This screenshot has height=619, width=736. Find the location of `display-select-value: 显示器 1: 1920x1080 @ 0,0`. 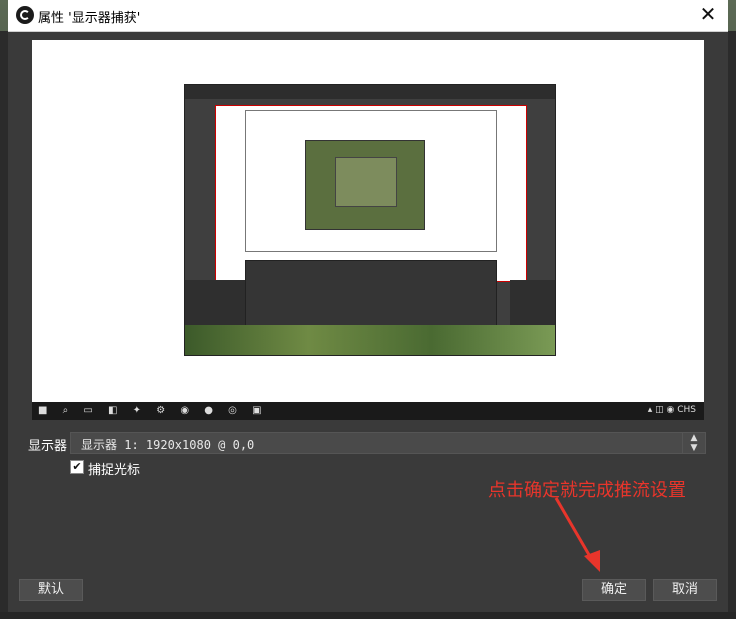

display-select-value: 显示器 1: 1920x1080 @ 0,0 is located at coordinates (168, 445).